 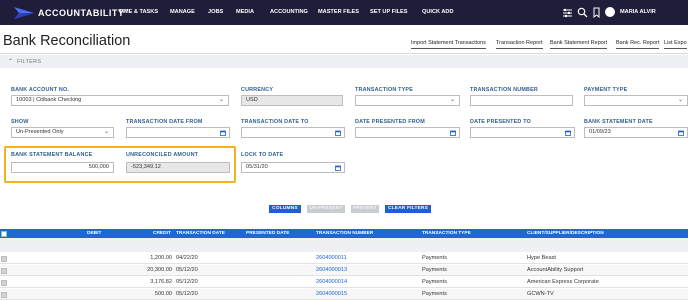 What do you see at coordinates (4, 233) in the screenshot?
I see `select-all-checkbox` at bounding box center [4, 233].